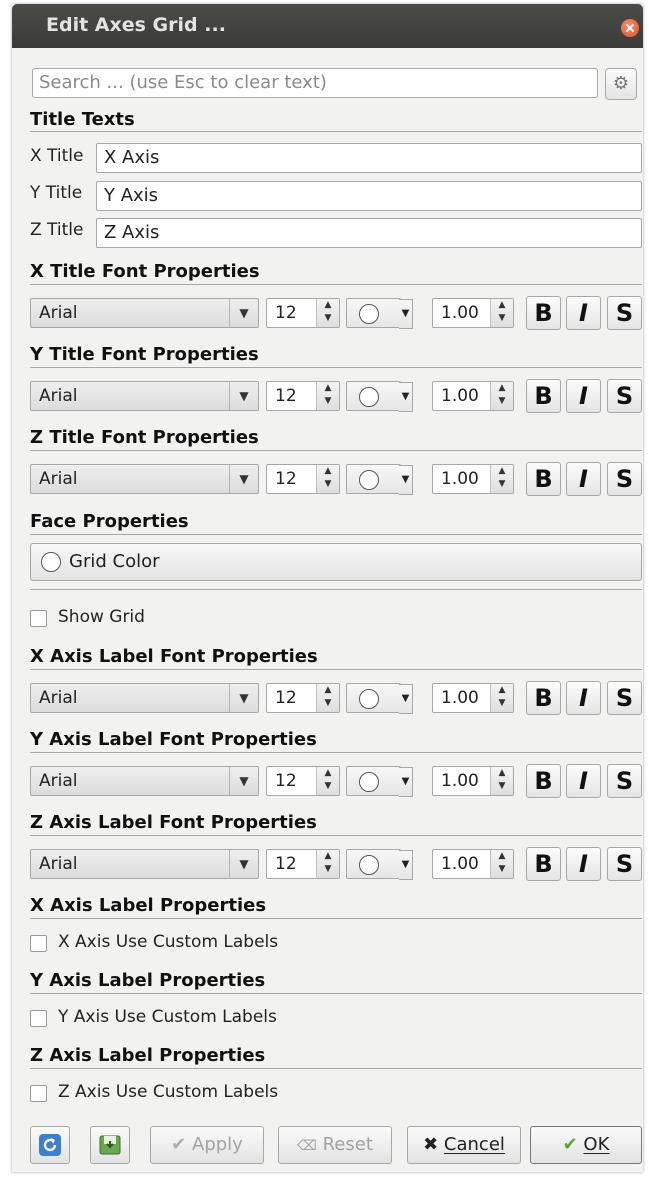 The height and width of the screenshot is (1177, 649). I want to click on apply-button: ✔ Apply, so click(207, 1145).